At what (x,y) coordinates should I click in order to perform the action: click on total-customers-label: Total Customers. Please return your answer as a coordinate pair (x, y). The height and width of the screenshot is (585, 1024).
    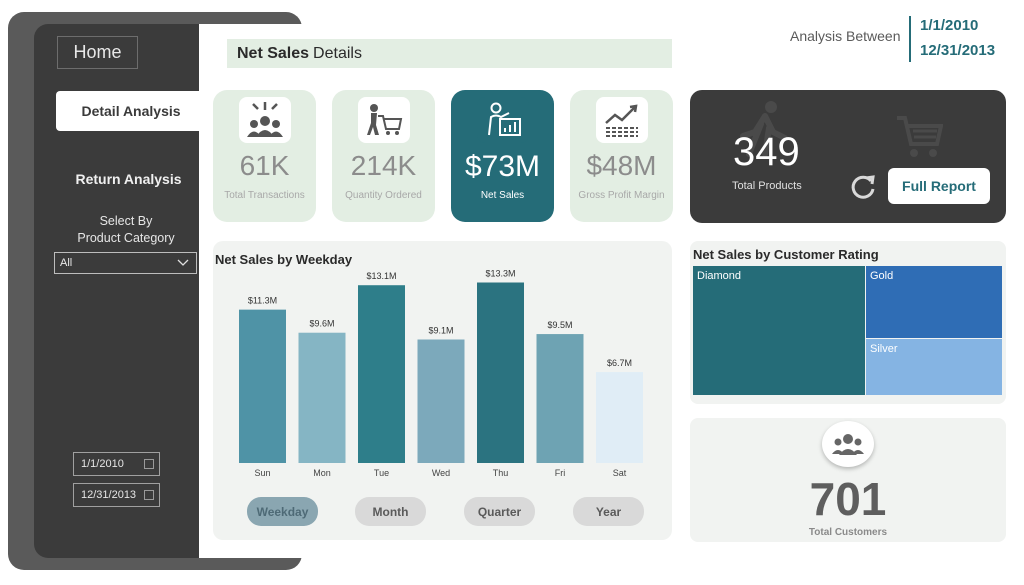
    Looking at the image, I should click on (848, 532).